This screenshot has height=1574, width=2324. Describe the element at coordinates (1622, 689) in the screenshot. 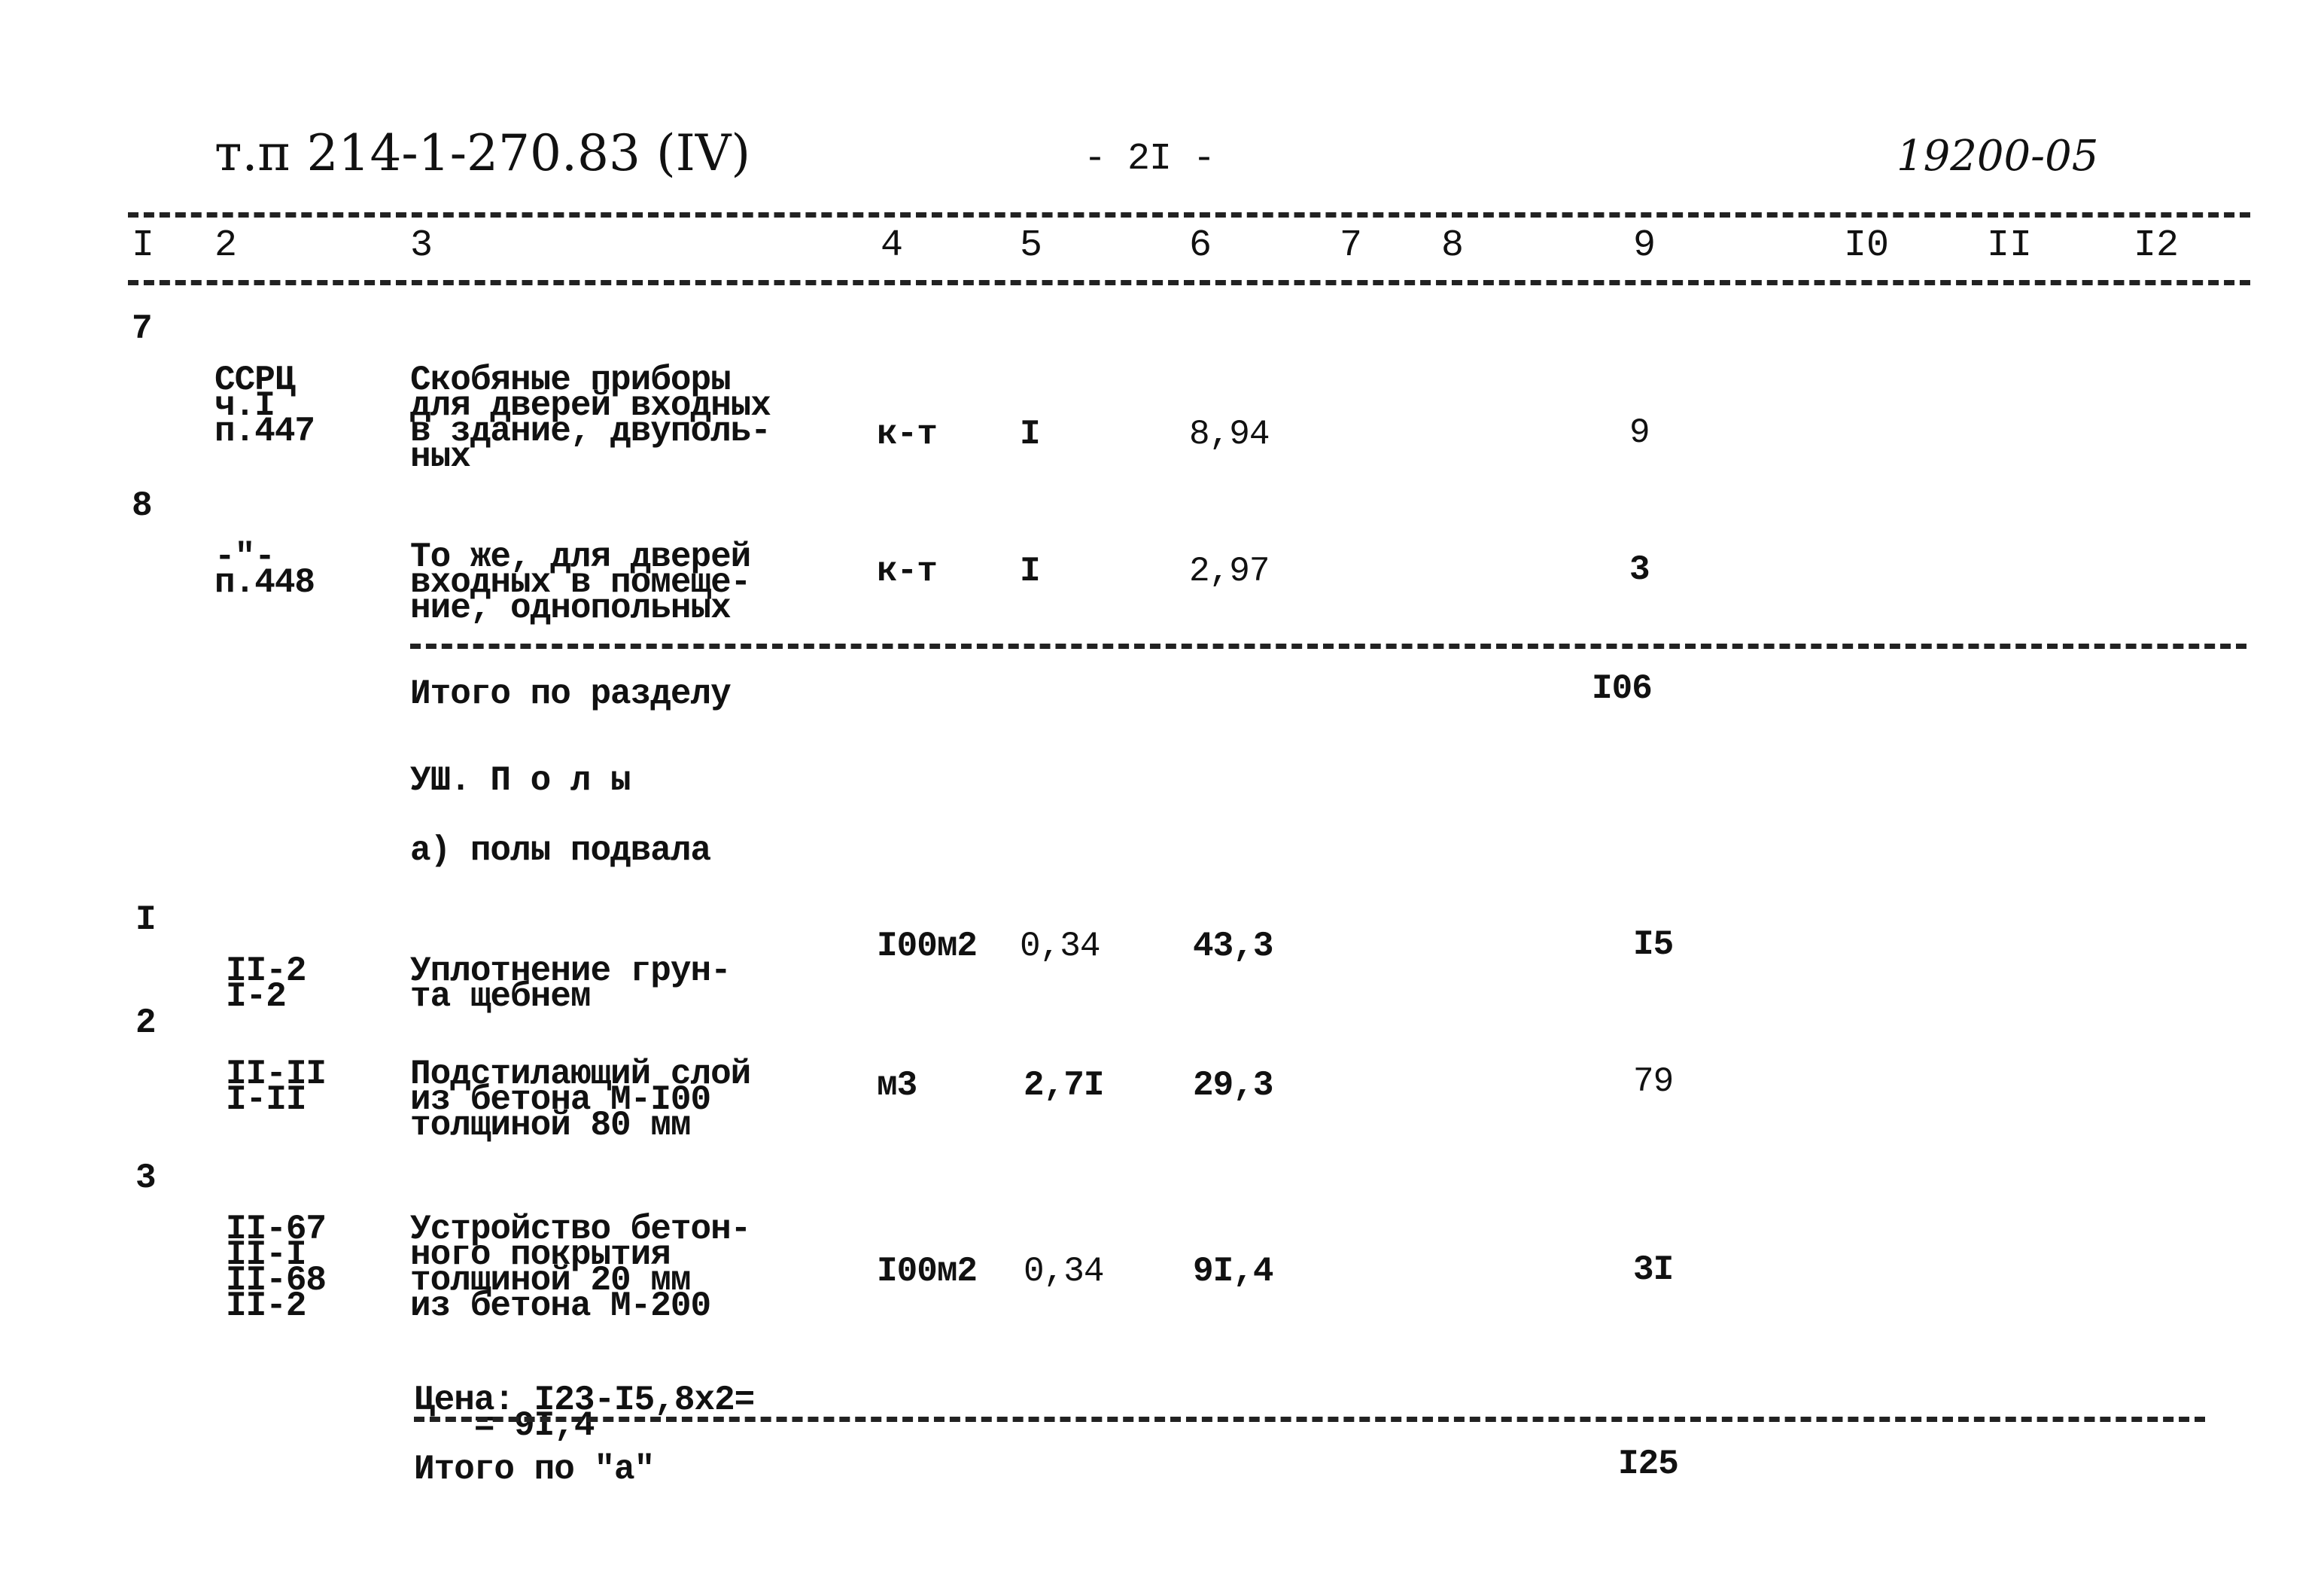

I see `section-total-value: I06` at that location.